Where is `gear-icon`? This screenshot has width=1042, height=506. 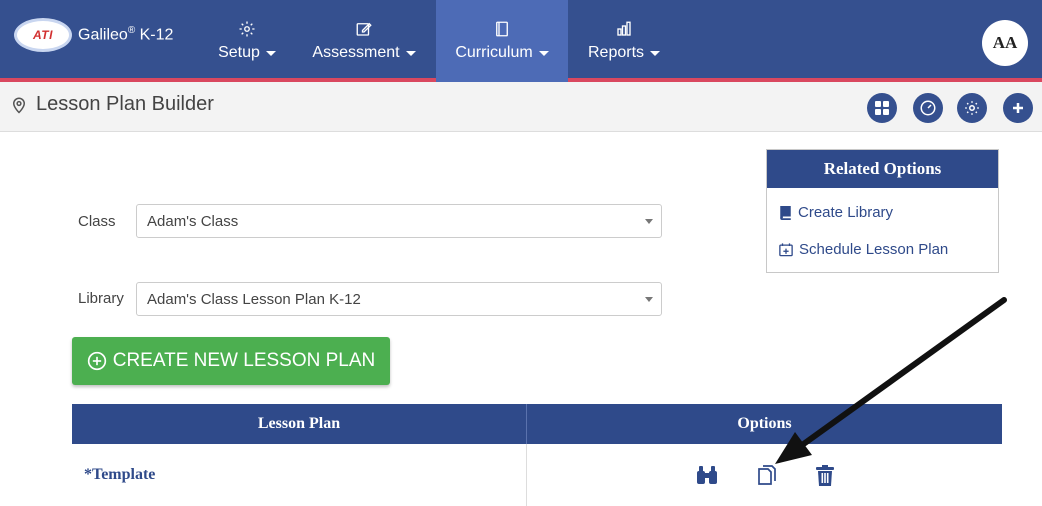 gear-icon is located at coordinates (247, 29).